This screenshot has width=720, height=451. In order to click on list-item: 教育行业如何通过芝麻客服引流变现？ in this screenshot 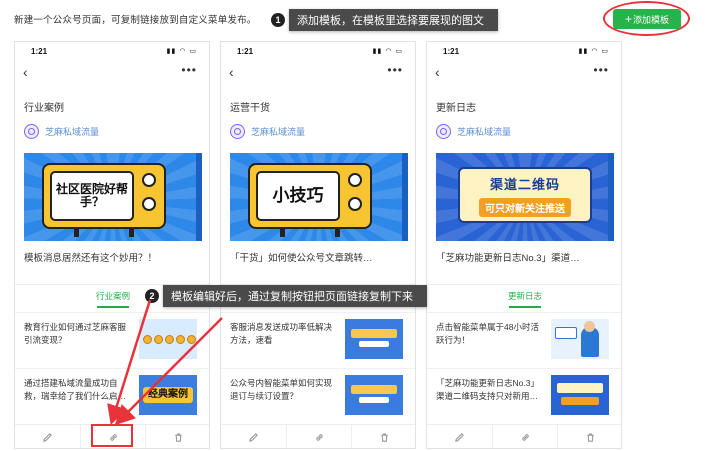, I will do `click(112, 340)`.